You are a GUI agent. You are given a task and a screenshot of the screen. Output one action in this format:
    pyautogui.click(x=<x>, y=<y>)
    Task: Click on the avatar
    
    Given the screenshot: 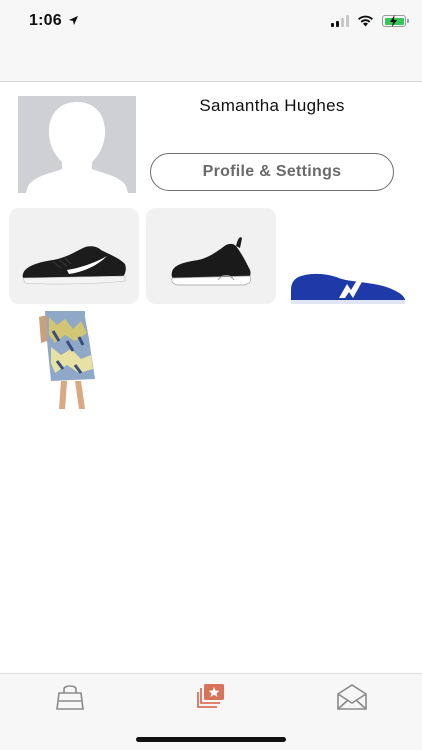 What is the action you would take?
    pyautogui.click(x=77, y=144)
    